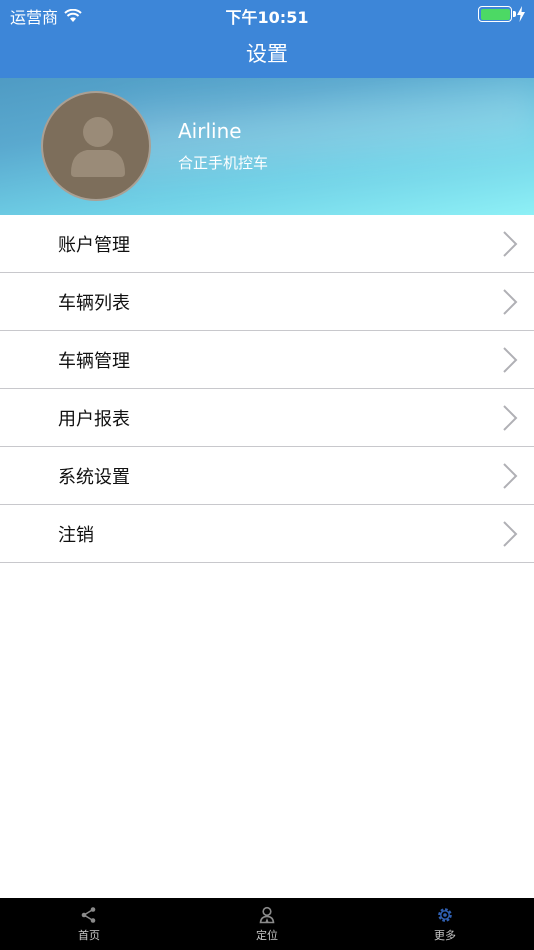 This screenshot has width=534, height=950. What do you see at coordinates (89, 924) in the screenshot?
I see `tab-home: 首页` at bounding box center [89, 924].